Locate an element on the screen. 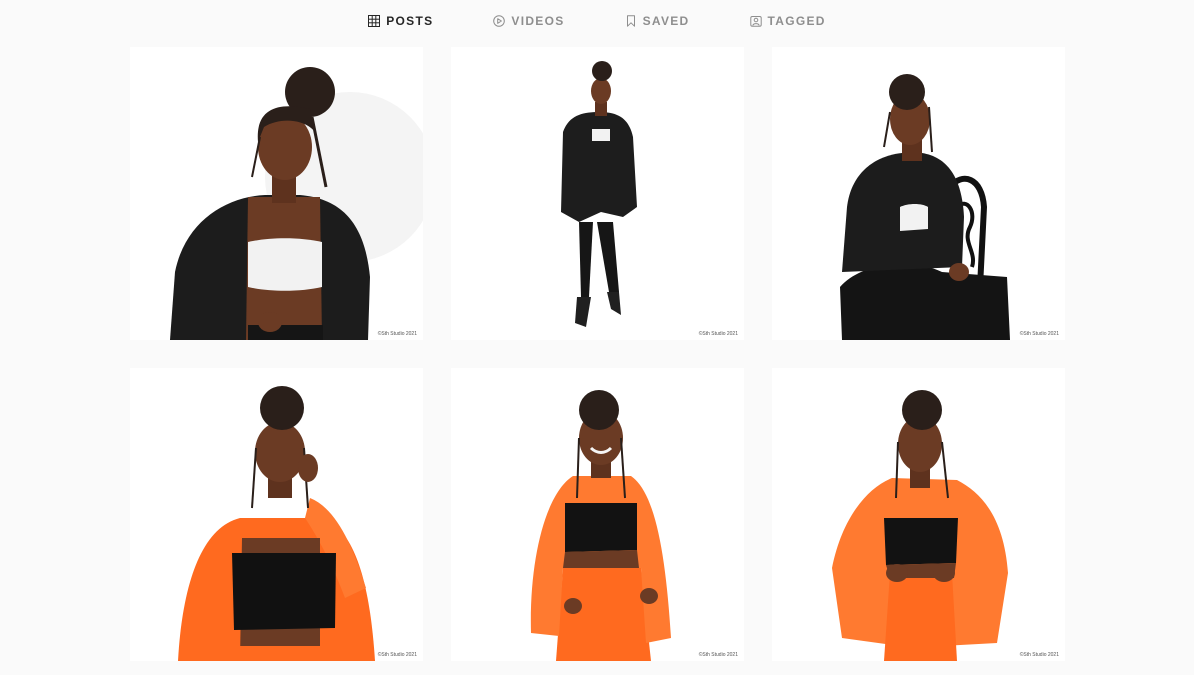  play-icon is located at coordinates (499, 21).